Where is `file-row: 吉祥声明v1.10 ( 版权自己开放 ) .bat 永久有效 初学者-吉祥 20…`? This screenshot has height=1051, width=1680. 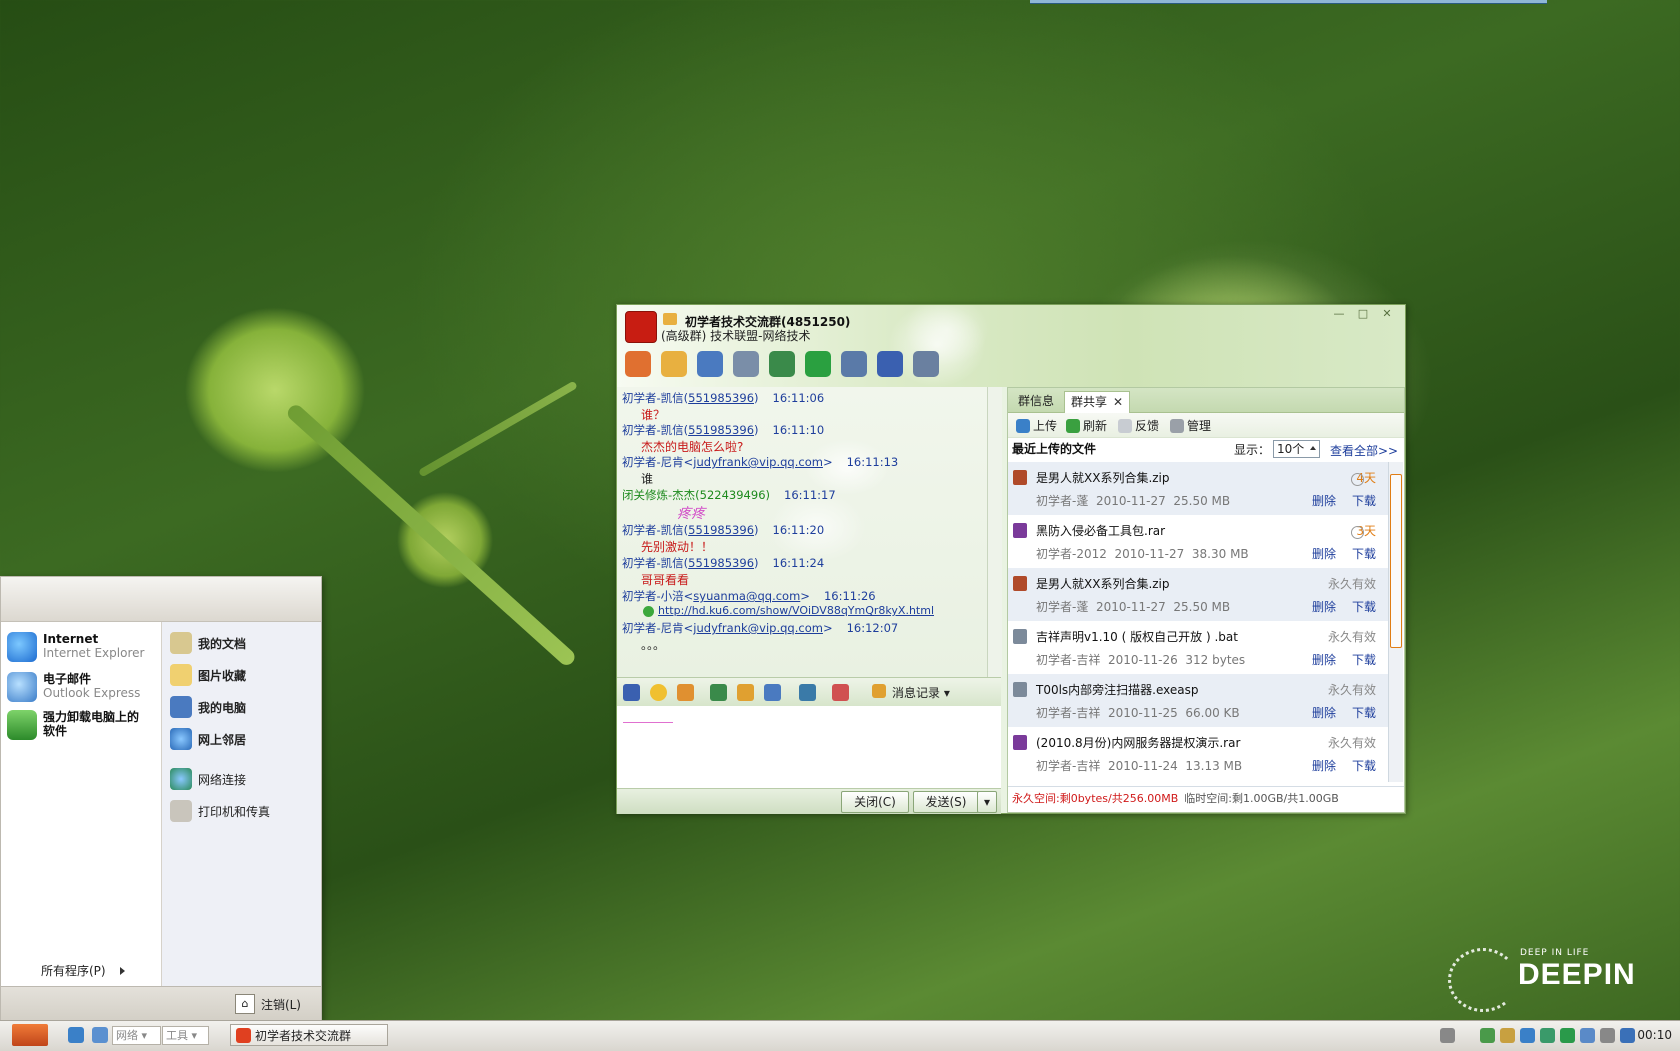 file-row: 吉祥声明v1.10 ( 版权自己开放 ) .bat 永久有效 初学者-吉祥 20… is located at coordinates (1198, 647).